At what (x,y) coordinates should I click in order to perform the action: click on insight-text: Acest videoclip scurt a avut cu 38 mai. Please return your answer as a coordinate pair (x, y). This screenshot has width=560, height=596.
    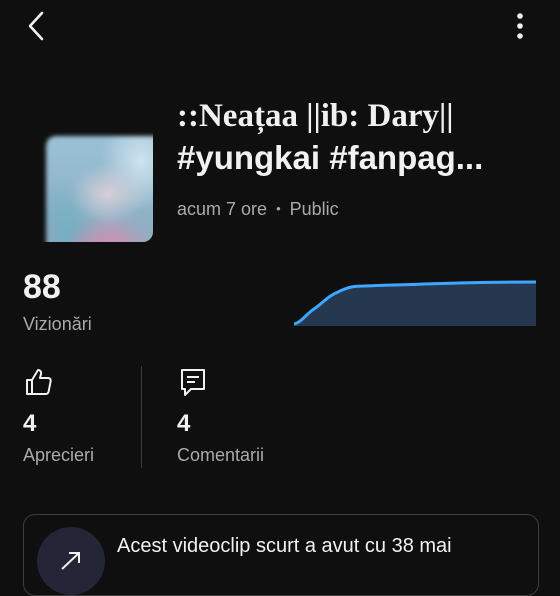
    Looking at the image, I should click on (284, 546).